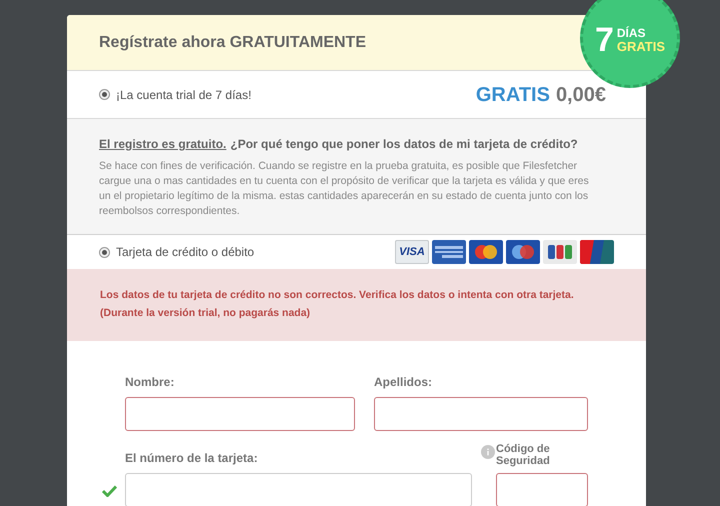 This screenshot has width=720, height=506. I want to click on error-note: (Durante la versión trial, no pagarás nada), so click(206, 313).